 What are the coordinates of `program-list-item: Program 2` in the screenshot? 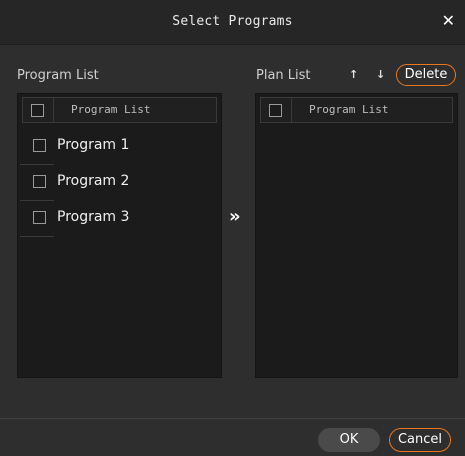 It's located at (100, 183).